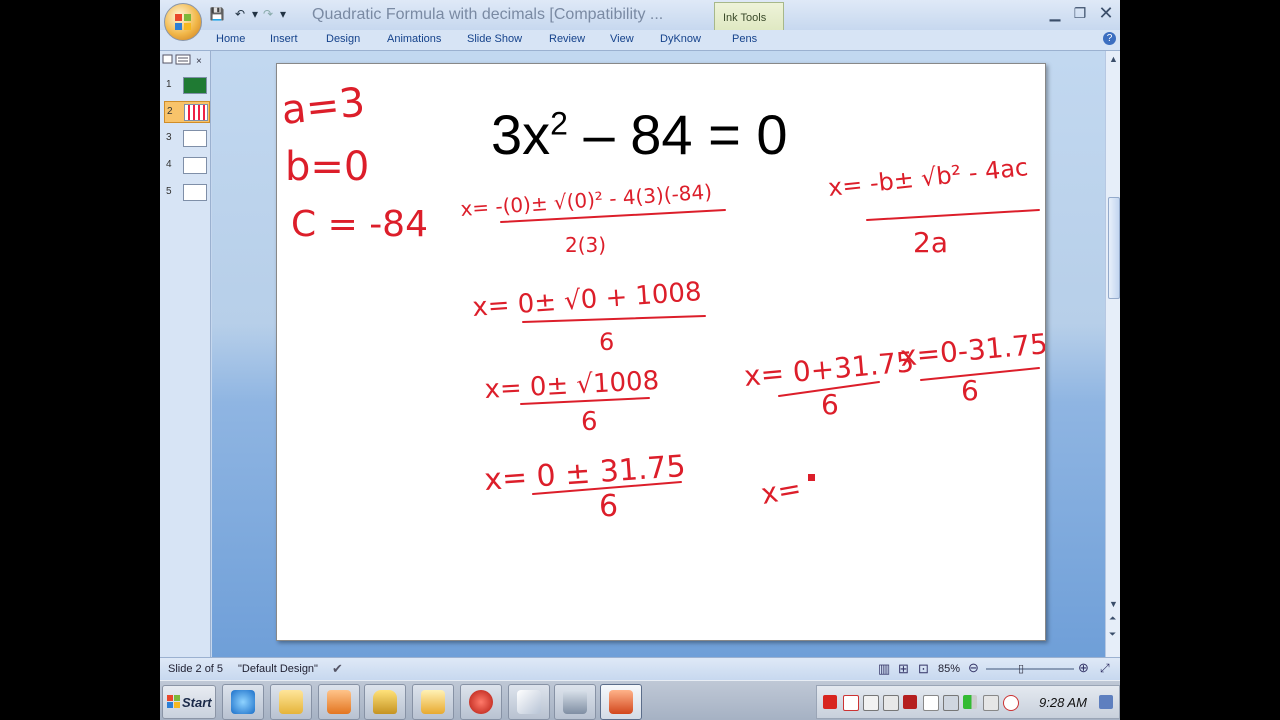  What do you see at coordinates (891, 703) in the screenshot?
I see `usb-tray-icon` at bounding box center [891, 703].